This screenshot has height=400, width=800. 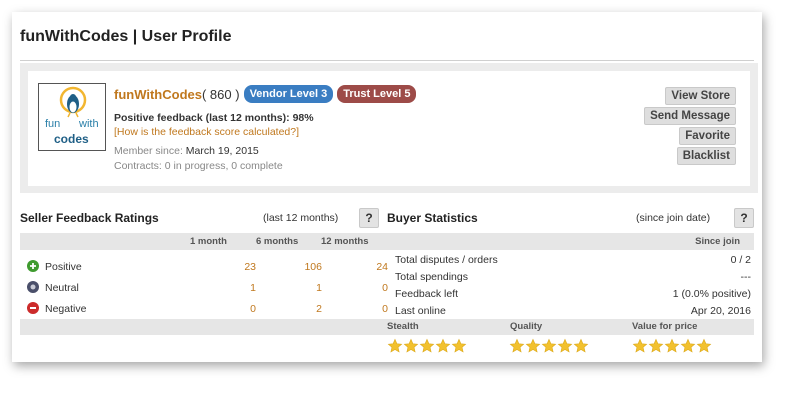 I want to click on rating-label-value: Value for price, so click(x=665, y=326).